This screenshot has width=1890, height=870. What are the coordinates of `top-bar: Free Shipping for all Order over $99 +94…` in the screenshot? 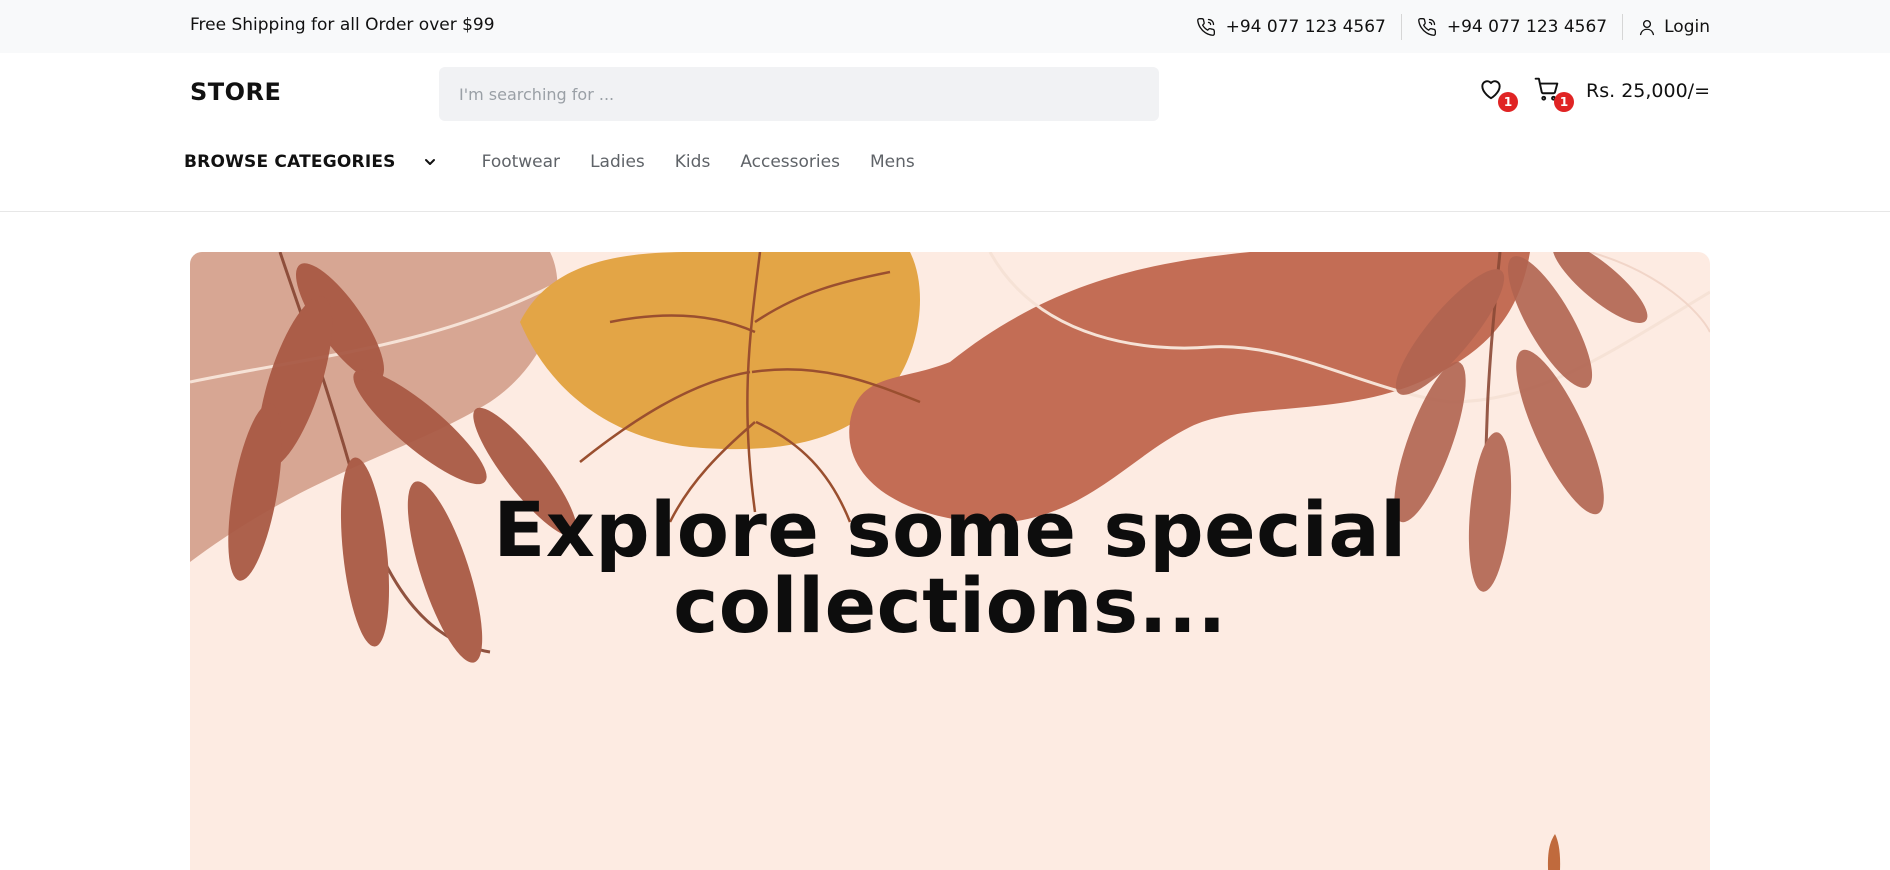 It's located at (945, 26).